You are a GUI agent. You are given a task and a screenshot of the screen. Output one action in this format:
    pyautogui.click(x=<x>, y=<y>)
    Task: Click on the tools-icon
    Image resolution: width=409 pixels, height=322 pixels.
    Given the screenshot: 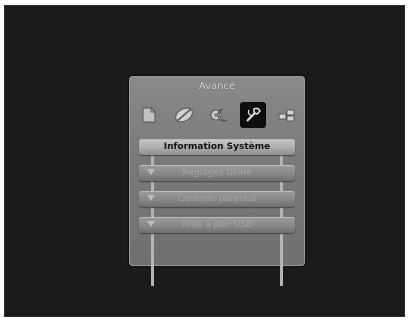 What is the action you would take?
    pyautogui.click(x=253, y=115)
    